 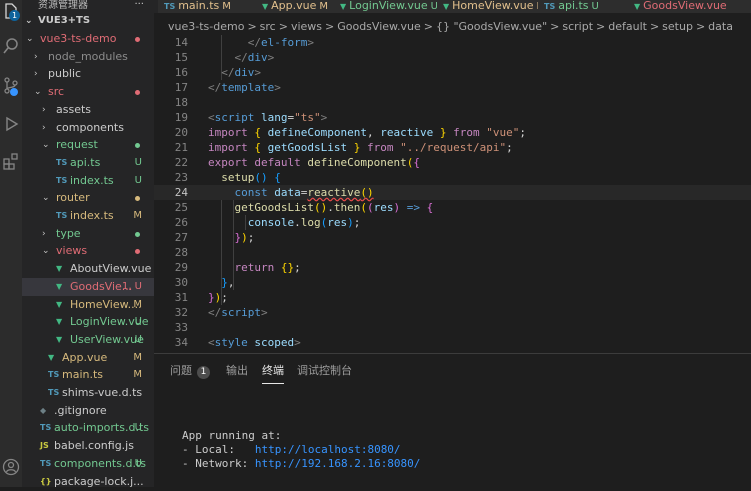 What do you see at coordinates (139, 5) in the screenshot?
I see `more-actions-icon: ···` at bounding box center [139, 5].